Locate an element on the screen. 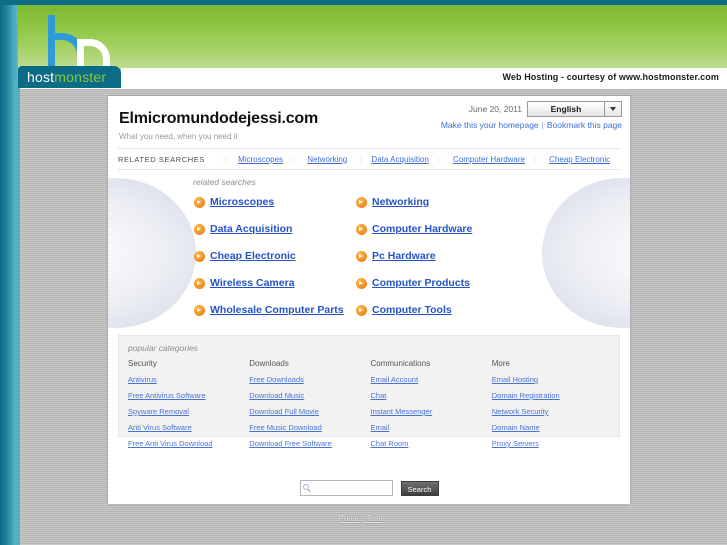 The width and height of the screenshot is (727, 545). category-link: Email Hosting is located at coordinates (552, 379).